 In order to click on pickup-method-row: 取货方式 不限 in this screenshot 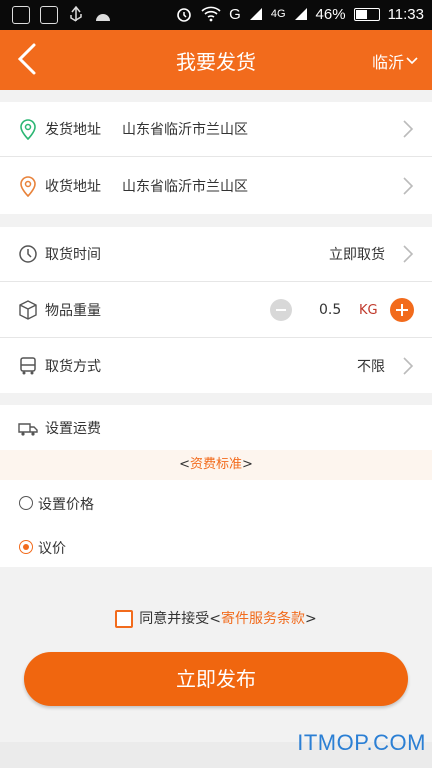, I will do `click(216, 365)`.